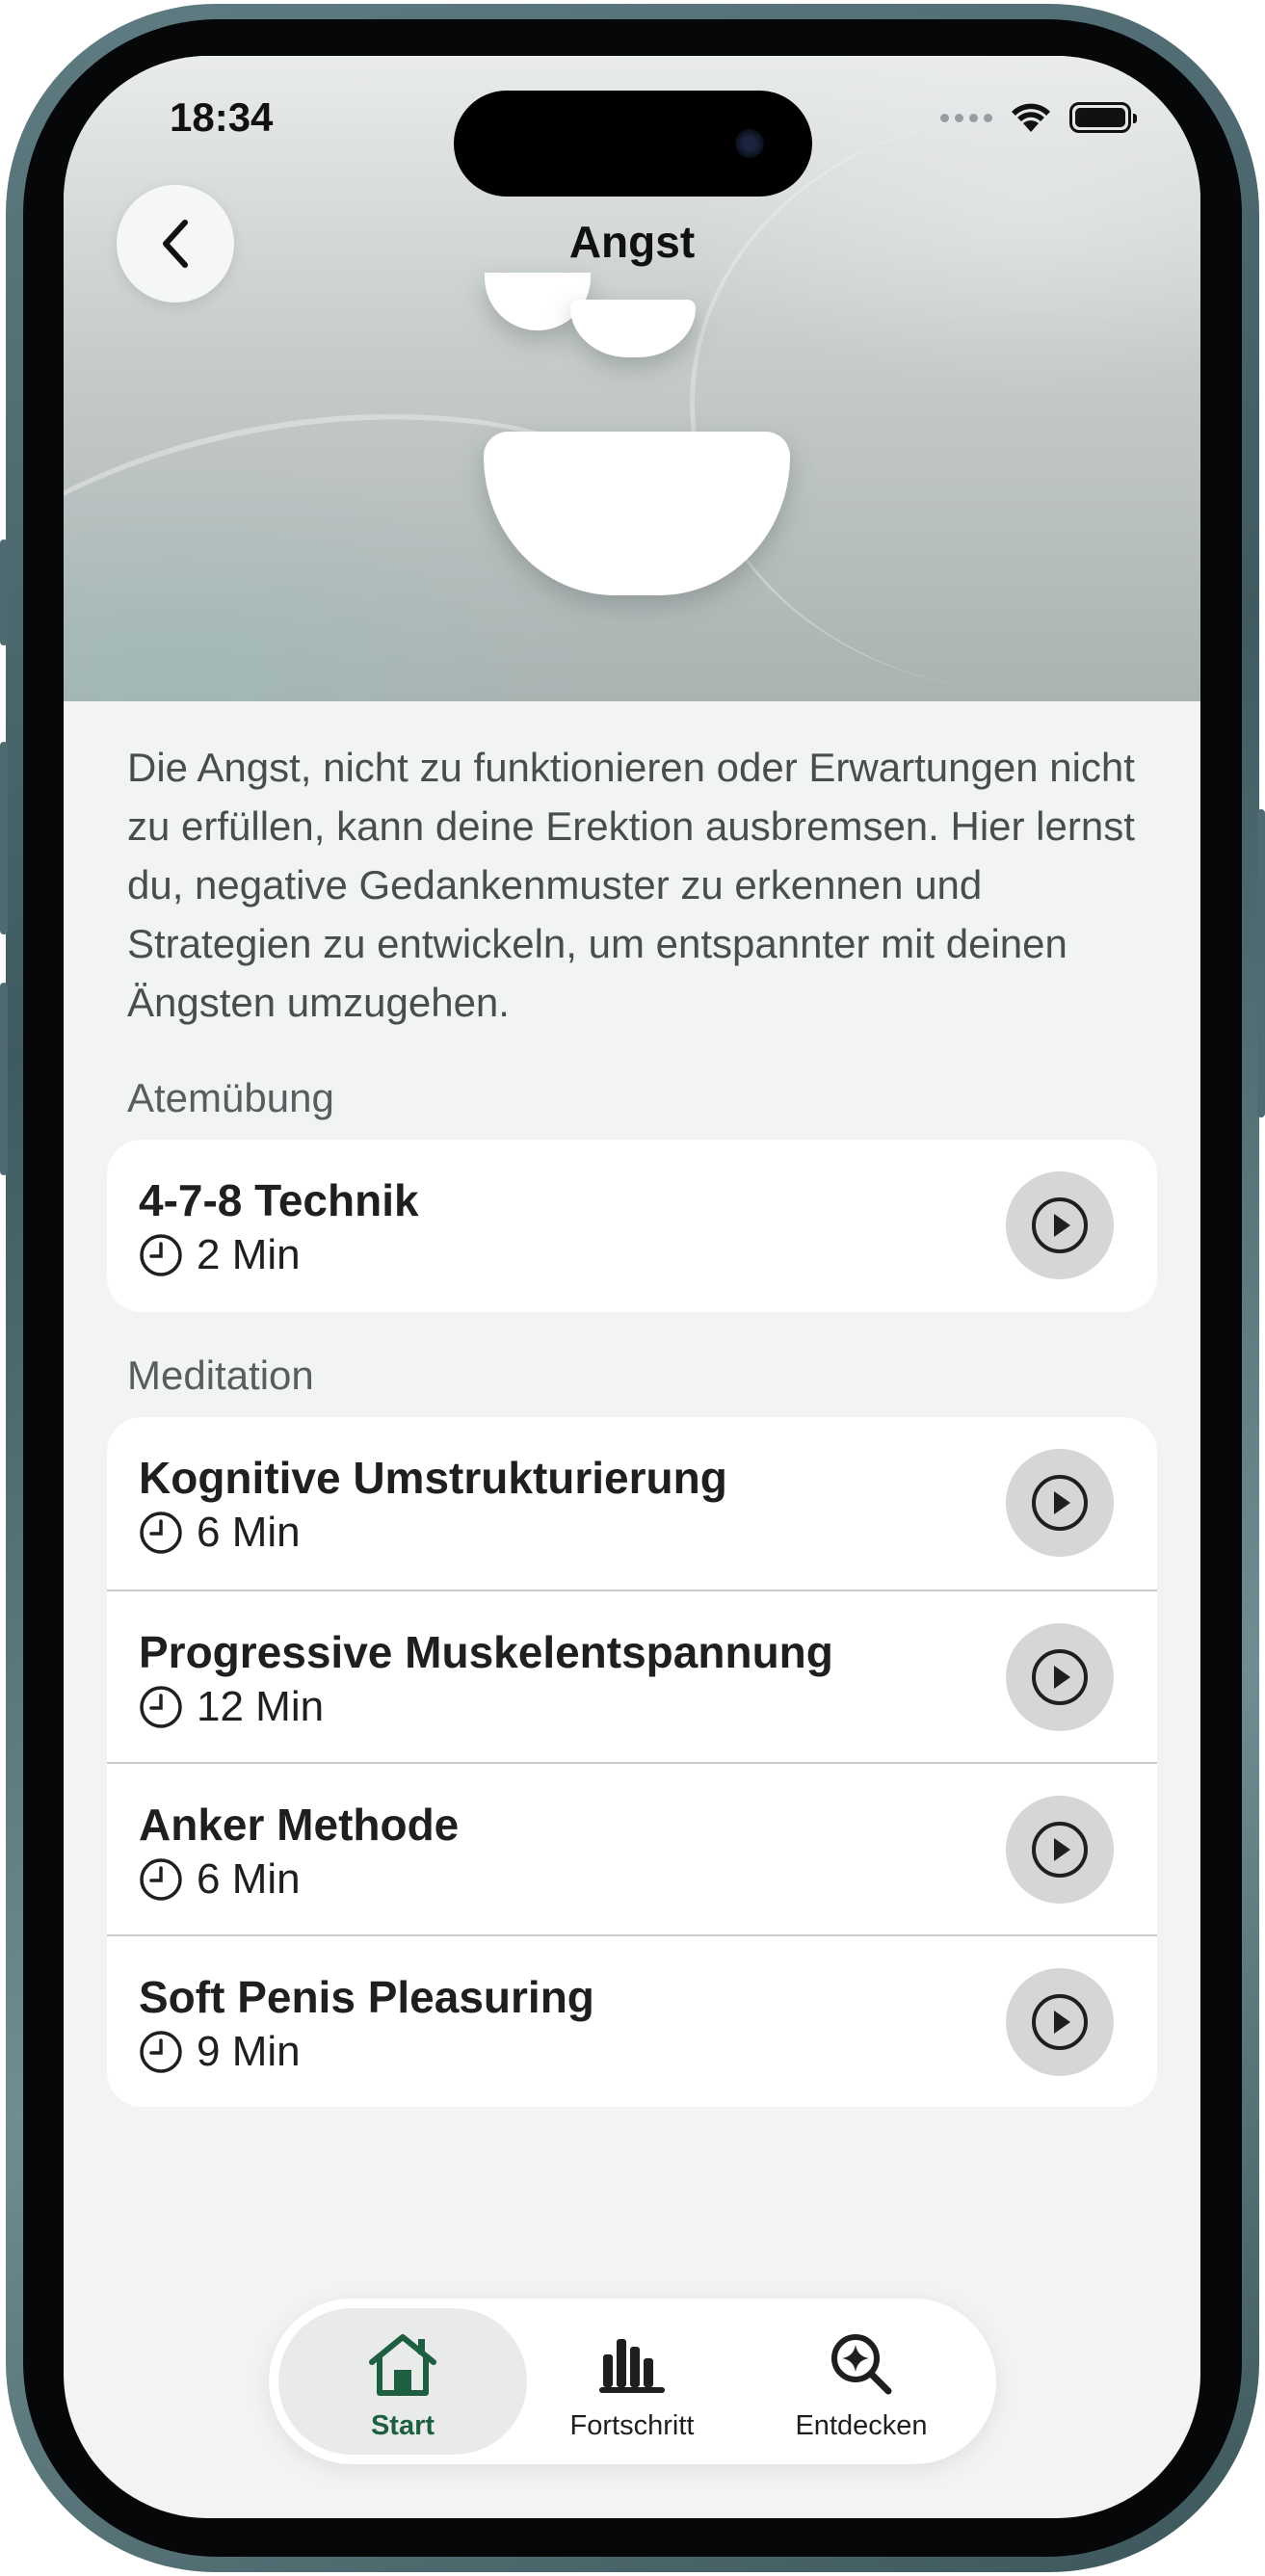 Image resolution: width=1265 pixels, height=2576 pixels. Describe the element at coordinates (433, 1478) in the screenshot. I see `exercise-title: Kognitive Umstrukturierung` at that location.